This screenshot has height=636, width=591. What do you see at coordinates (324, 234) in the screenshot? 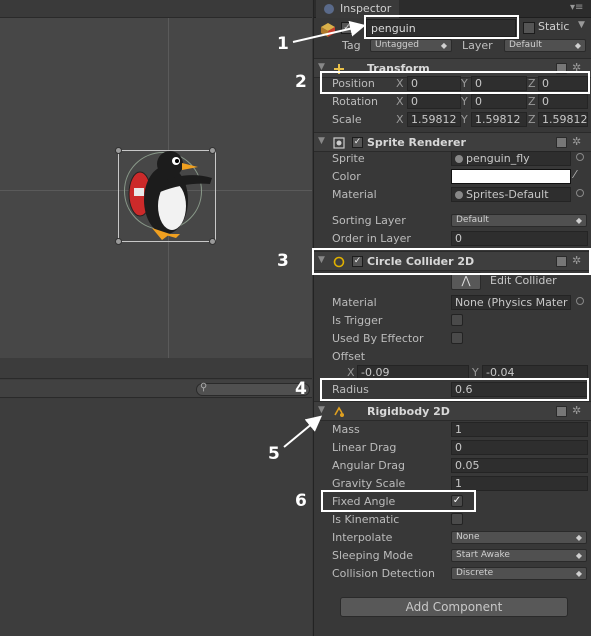
I see `annotation-arrows` at bounding box center [324, 234].